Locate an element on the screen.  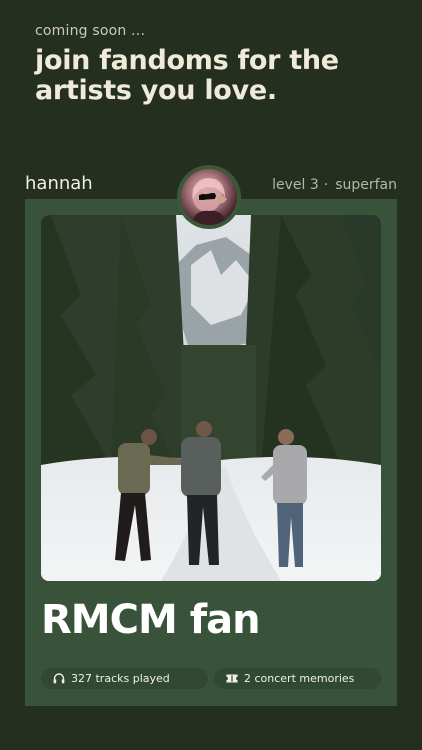
concert-memories-label: 2 concert memories is located at coordinates (299, 678).